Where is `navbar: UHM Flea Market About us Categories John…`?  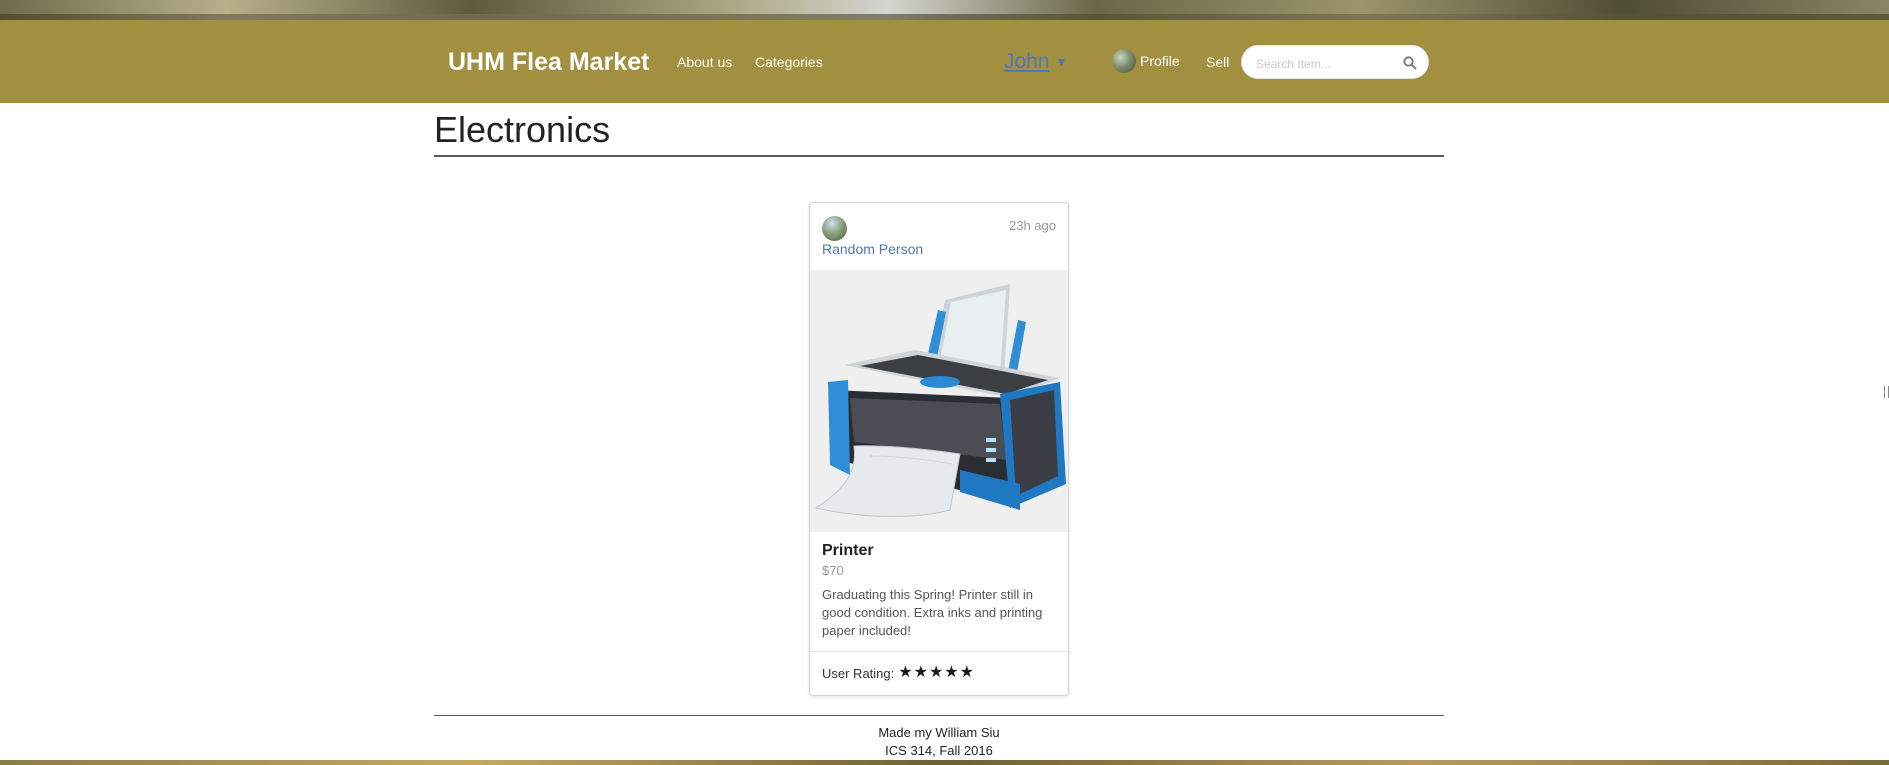
navbar: UHM Flea Market About us Categories John… is located at coordinates (944, 61).